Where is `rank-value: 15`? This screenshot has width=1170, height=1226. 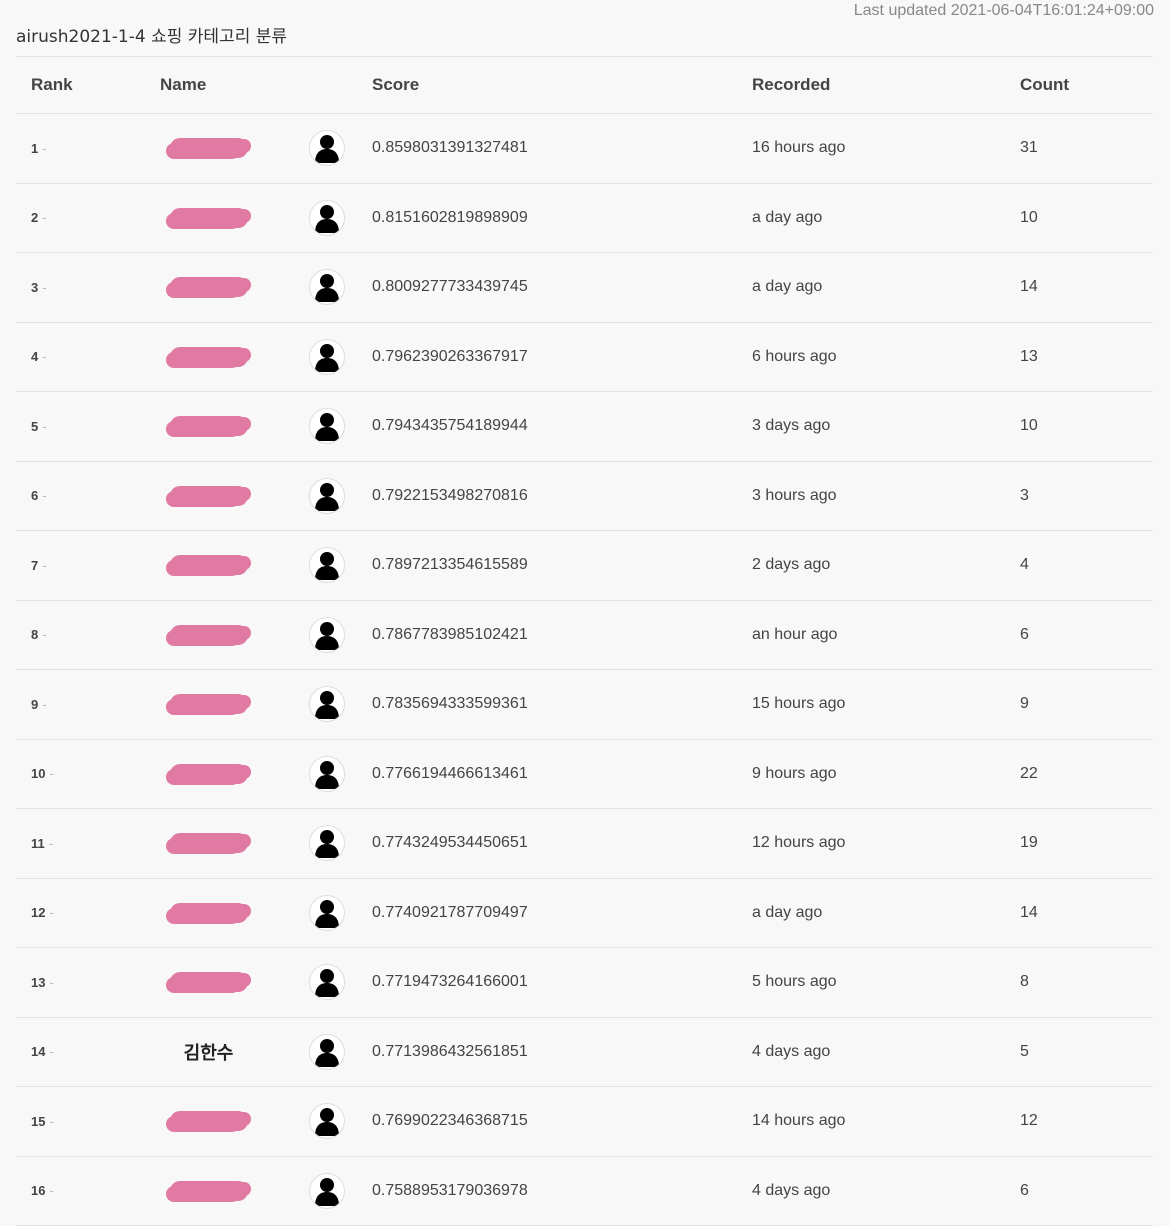 rank-value: 15 is located at coordinates (38, 1121).